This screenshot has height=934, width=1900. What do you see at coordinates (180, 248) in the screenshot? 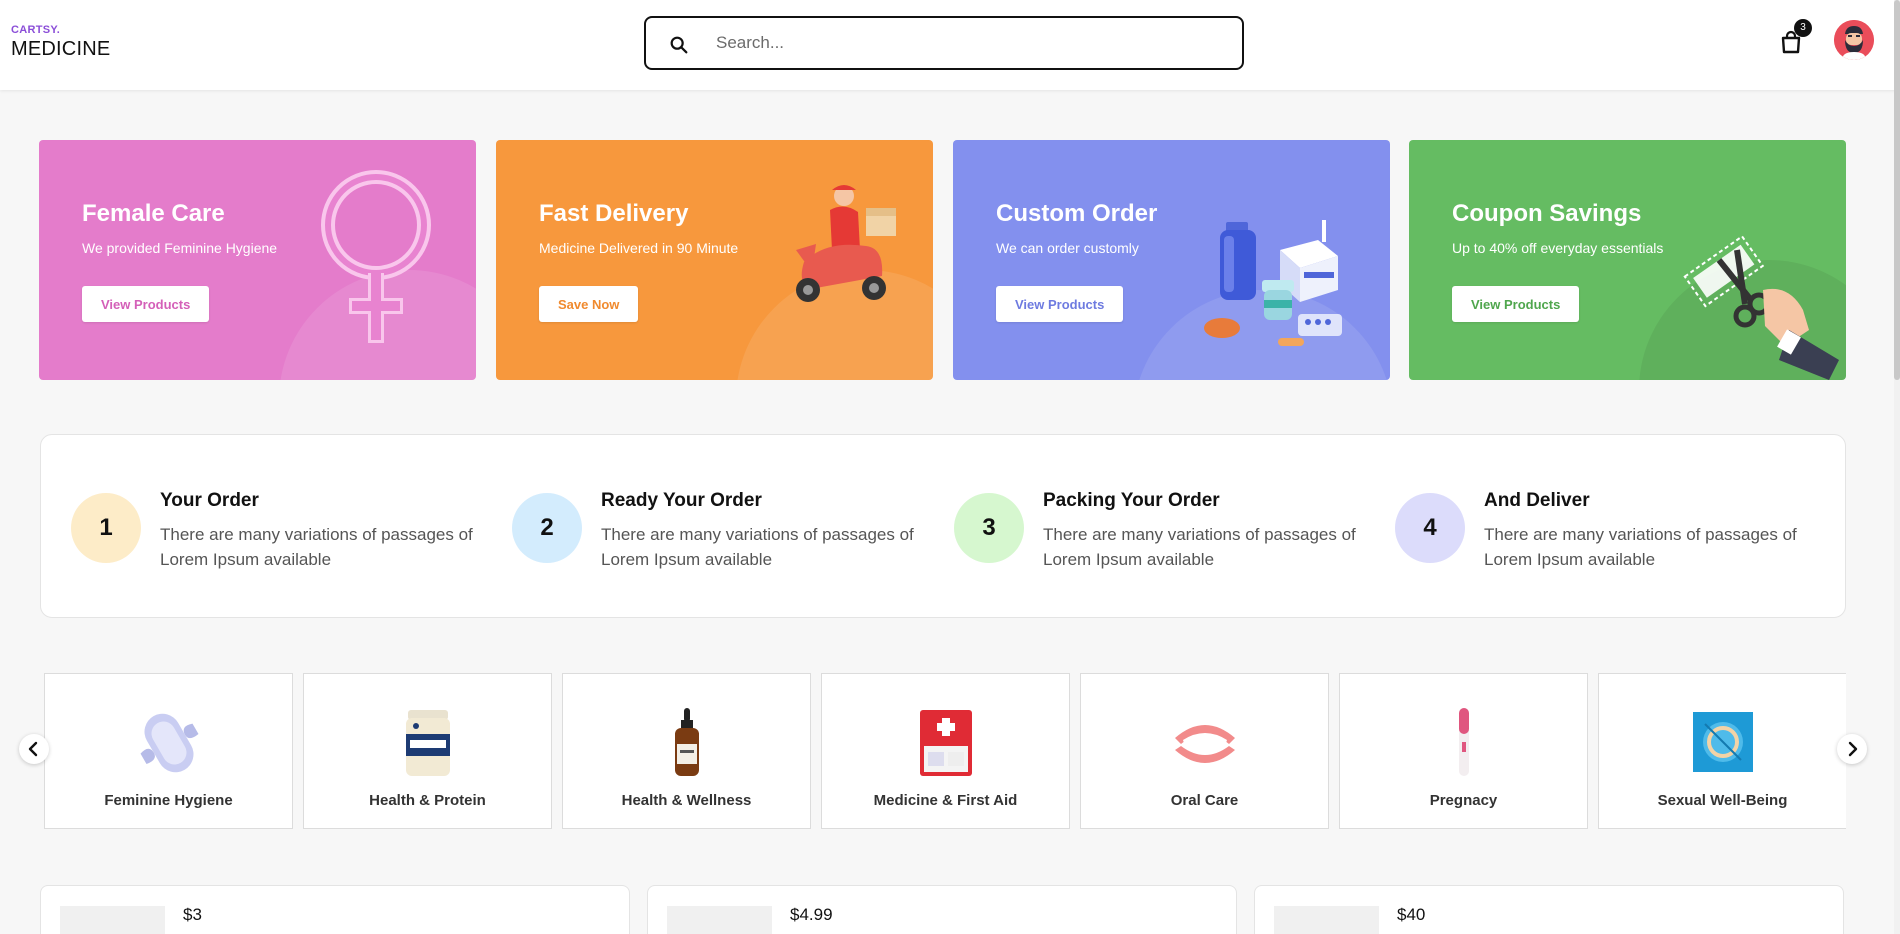
I see `promo-subtitle: We provided Feminine Hygiene` at bounding box center [180, 248].